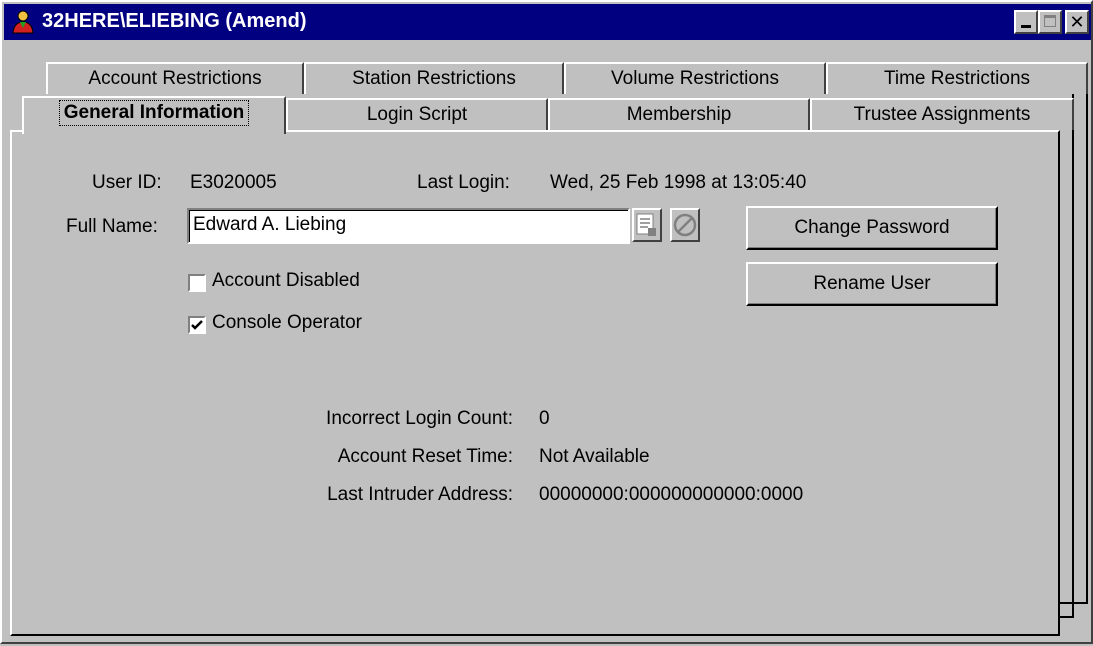 This screenshot has height=646, width=1093. I want to click on no-entry-icon, so click(685, 225).